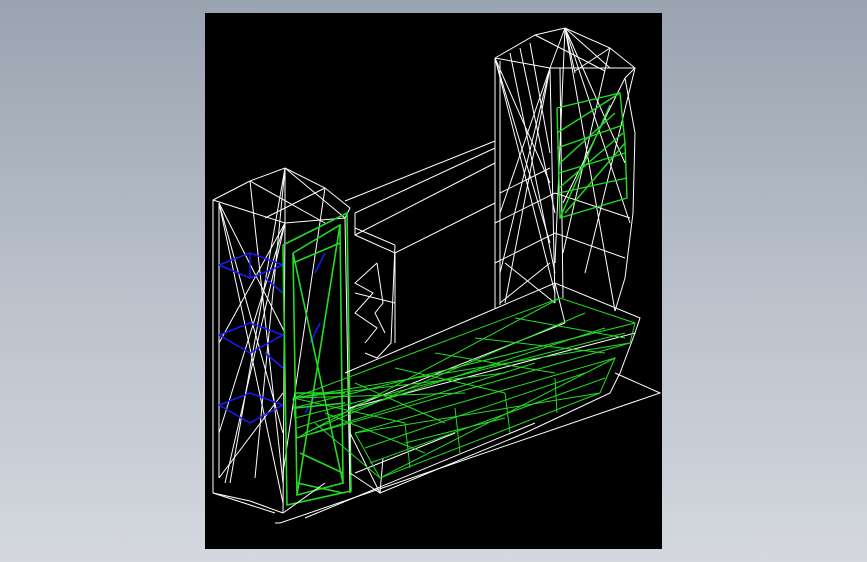  What do you see at coordinates (592, 155) in the screenshot?
I see `right-cabinet-door` at bounding box center [592, 155].